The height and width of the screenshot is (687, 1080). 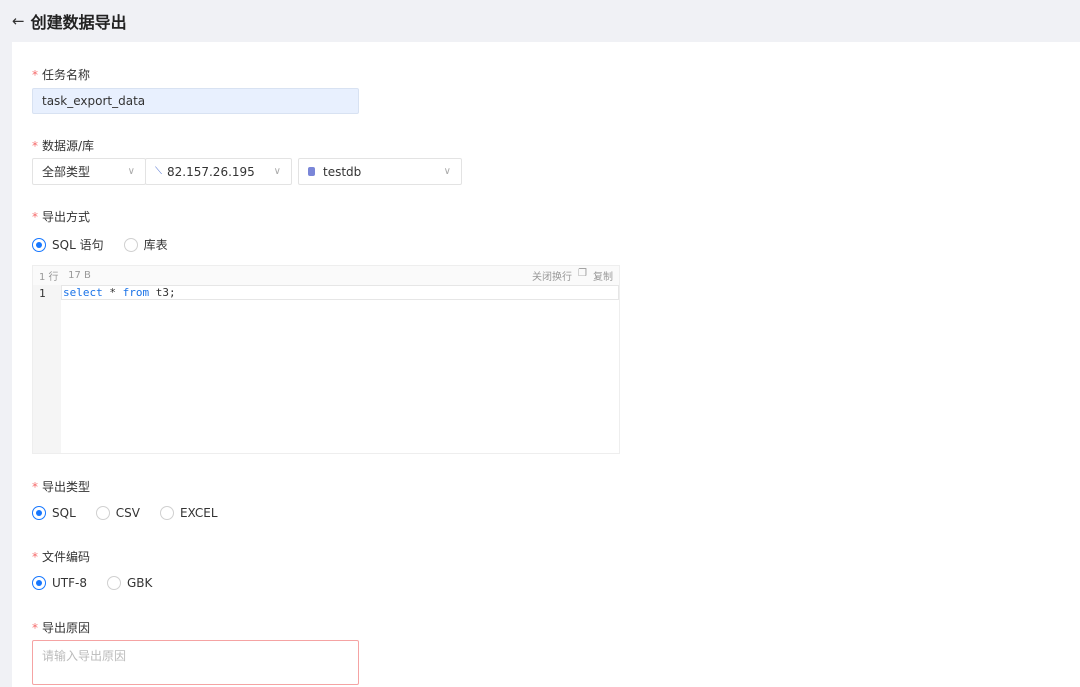 I want to click on database-select: testdb ∨, so click(x=380, y=171).